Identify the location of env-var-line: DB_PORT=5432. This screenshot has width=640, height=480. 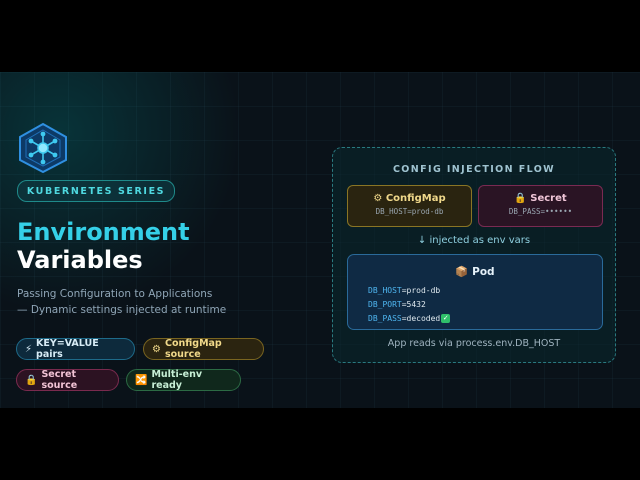
(397, 304).